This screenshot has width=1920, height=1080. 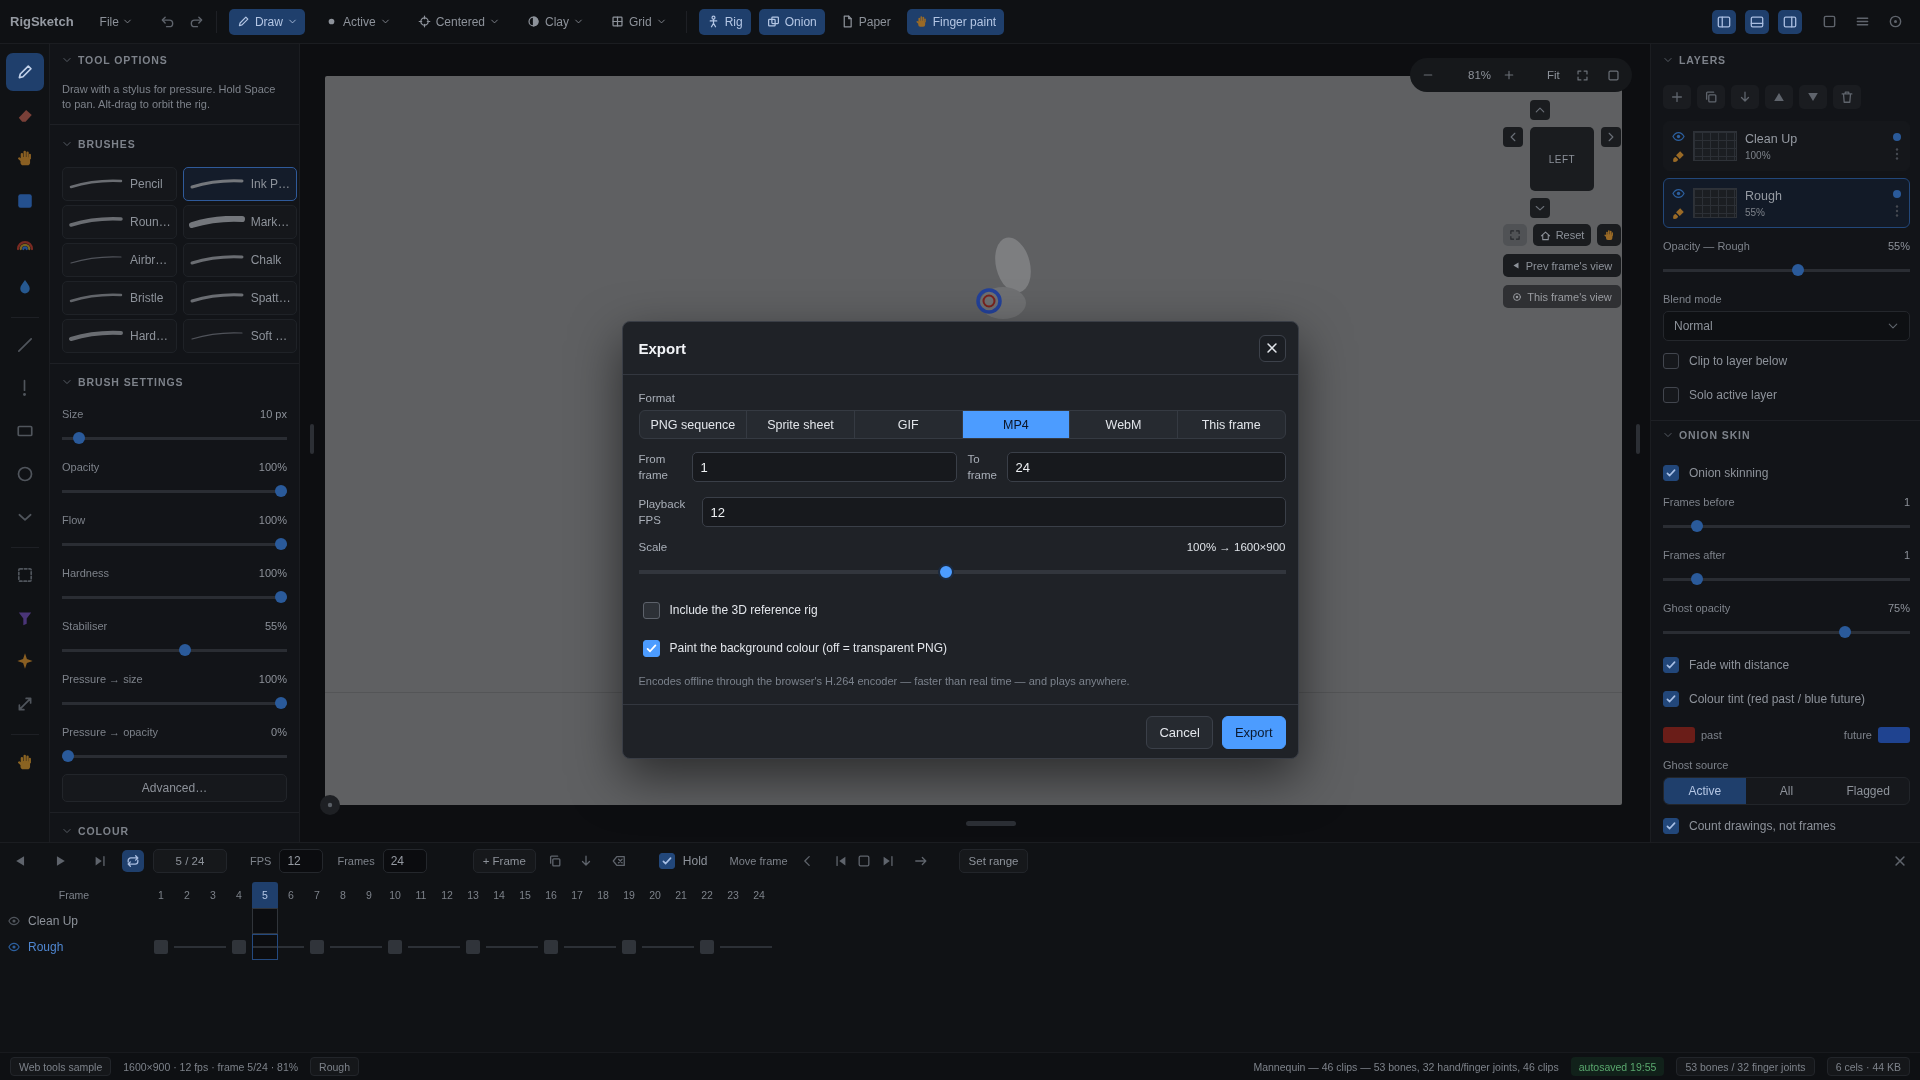 I want to click on toolbar-dropdown: Draw, so click(x=266, y=21).